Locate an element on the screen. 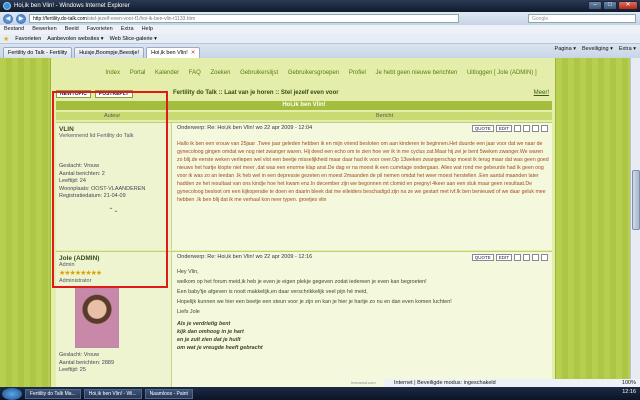  highlight-box is located at coordinates (110, 189).